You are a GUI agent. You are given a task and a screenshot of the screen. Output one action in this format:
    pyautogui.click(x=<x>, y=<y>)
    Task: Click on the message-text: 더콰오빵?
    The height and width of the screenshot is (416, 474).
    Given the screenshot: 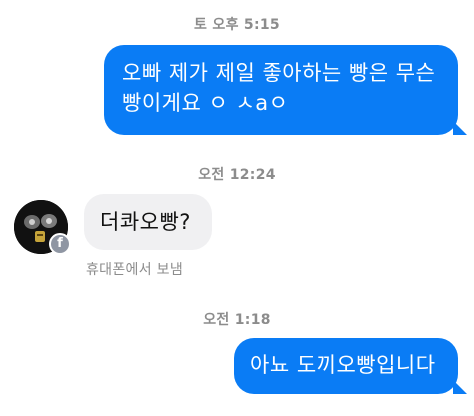 What is the action you would take?
    pyautogui.click(x=145, y=222)
    